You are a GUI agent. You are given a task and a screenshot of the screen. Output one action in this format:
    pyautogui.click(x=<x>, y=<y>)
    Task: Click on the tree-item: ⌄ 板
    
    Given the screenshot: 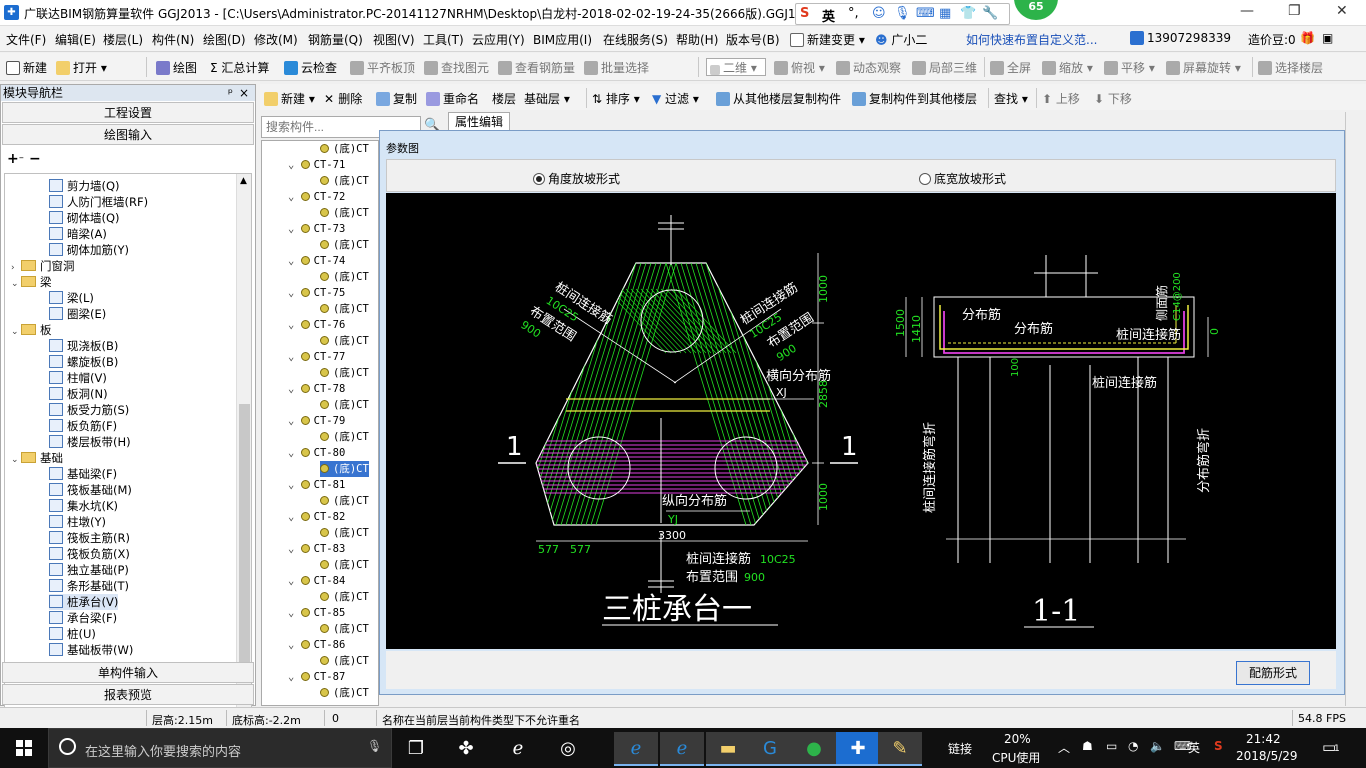 What is the action you would take?
    pyautogui.click(x=31, y=330)
    